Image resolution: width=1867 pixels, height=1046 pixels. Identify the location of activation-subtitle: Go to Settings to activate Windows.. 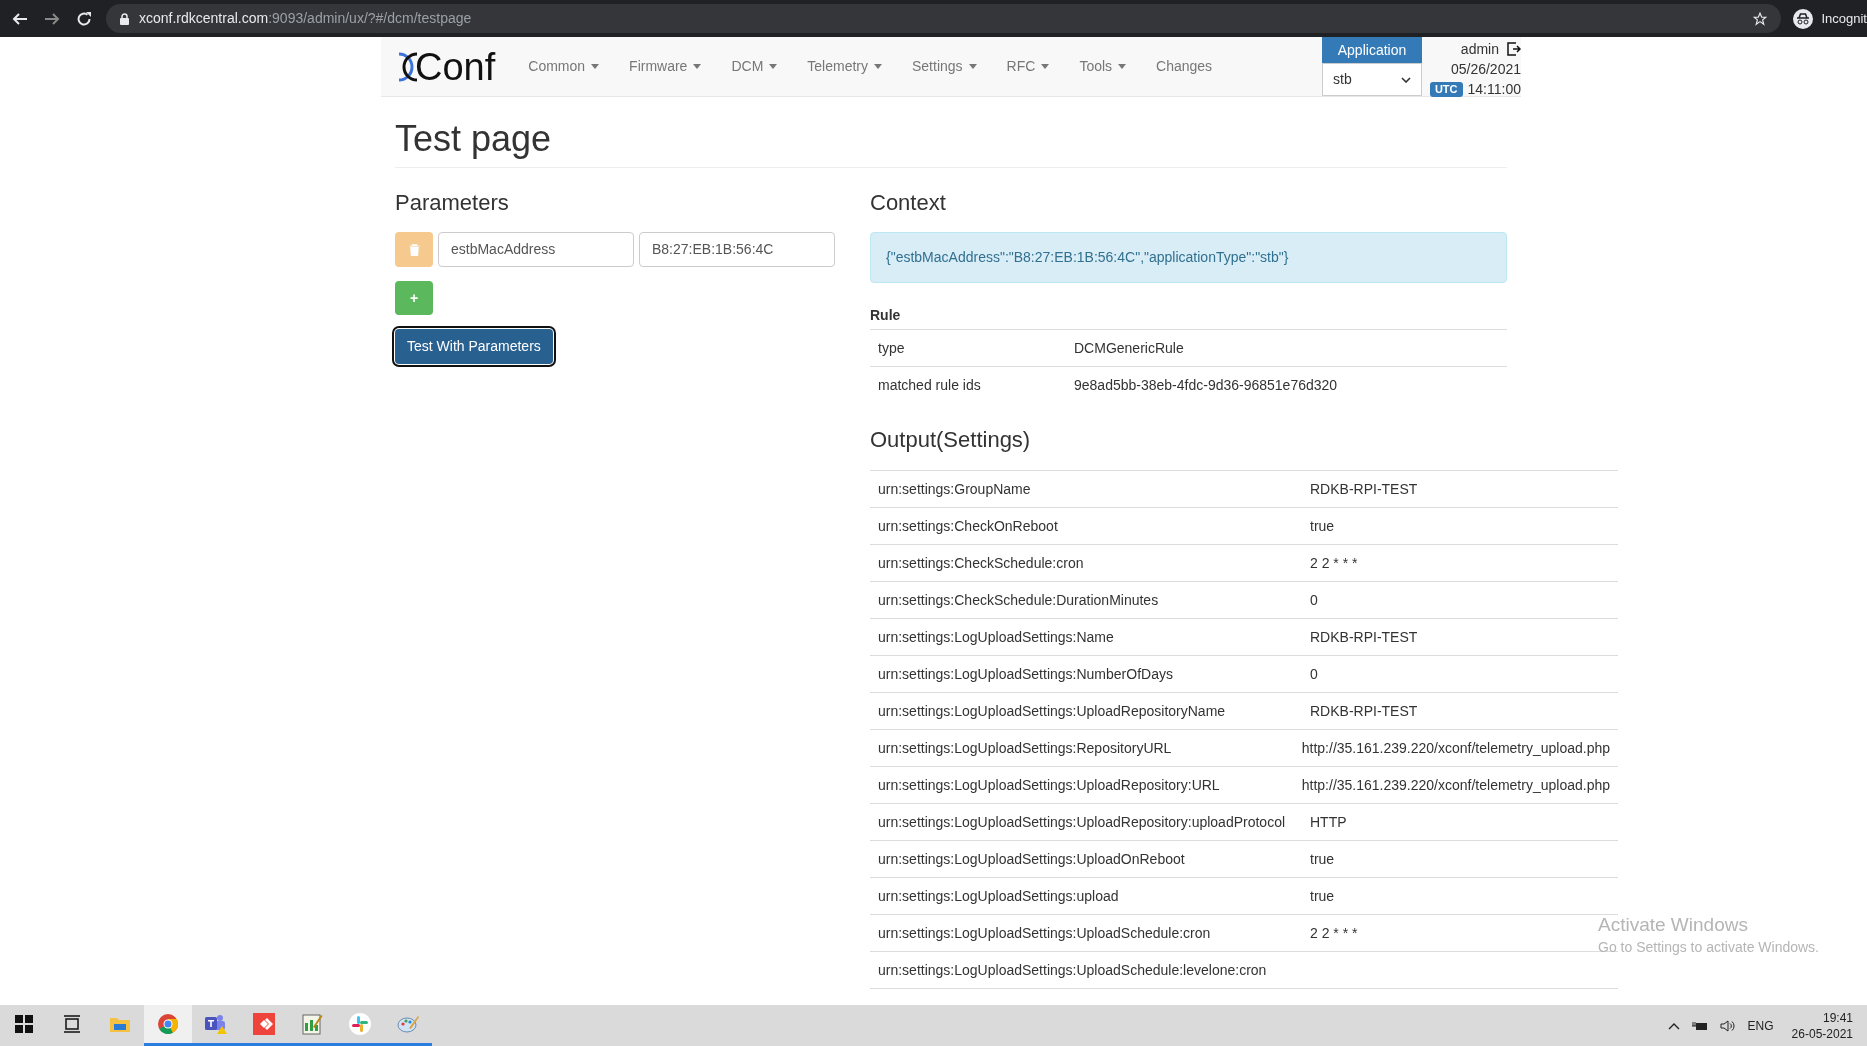
(1708, 947).